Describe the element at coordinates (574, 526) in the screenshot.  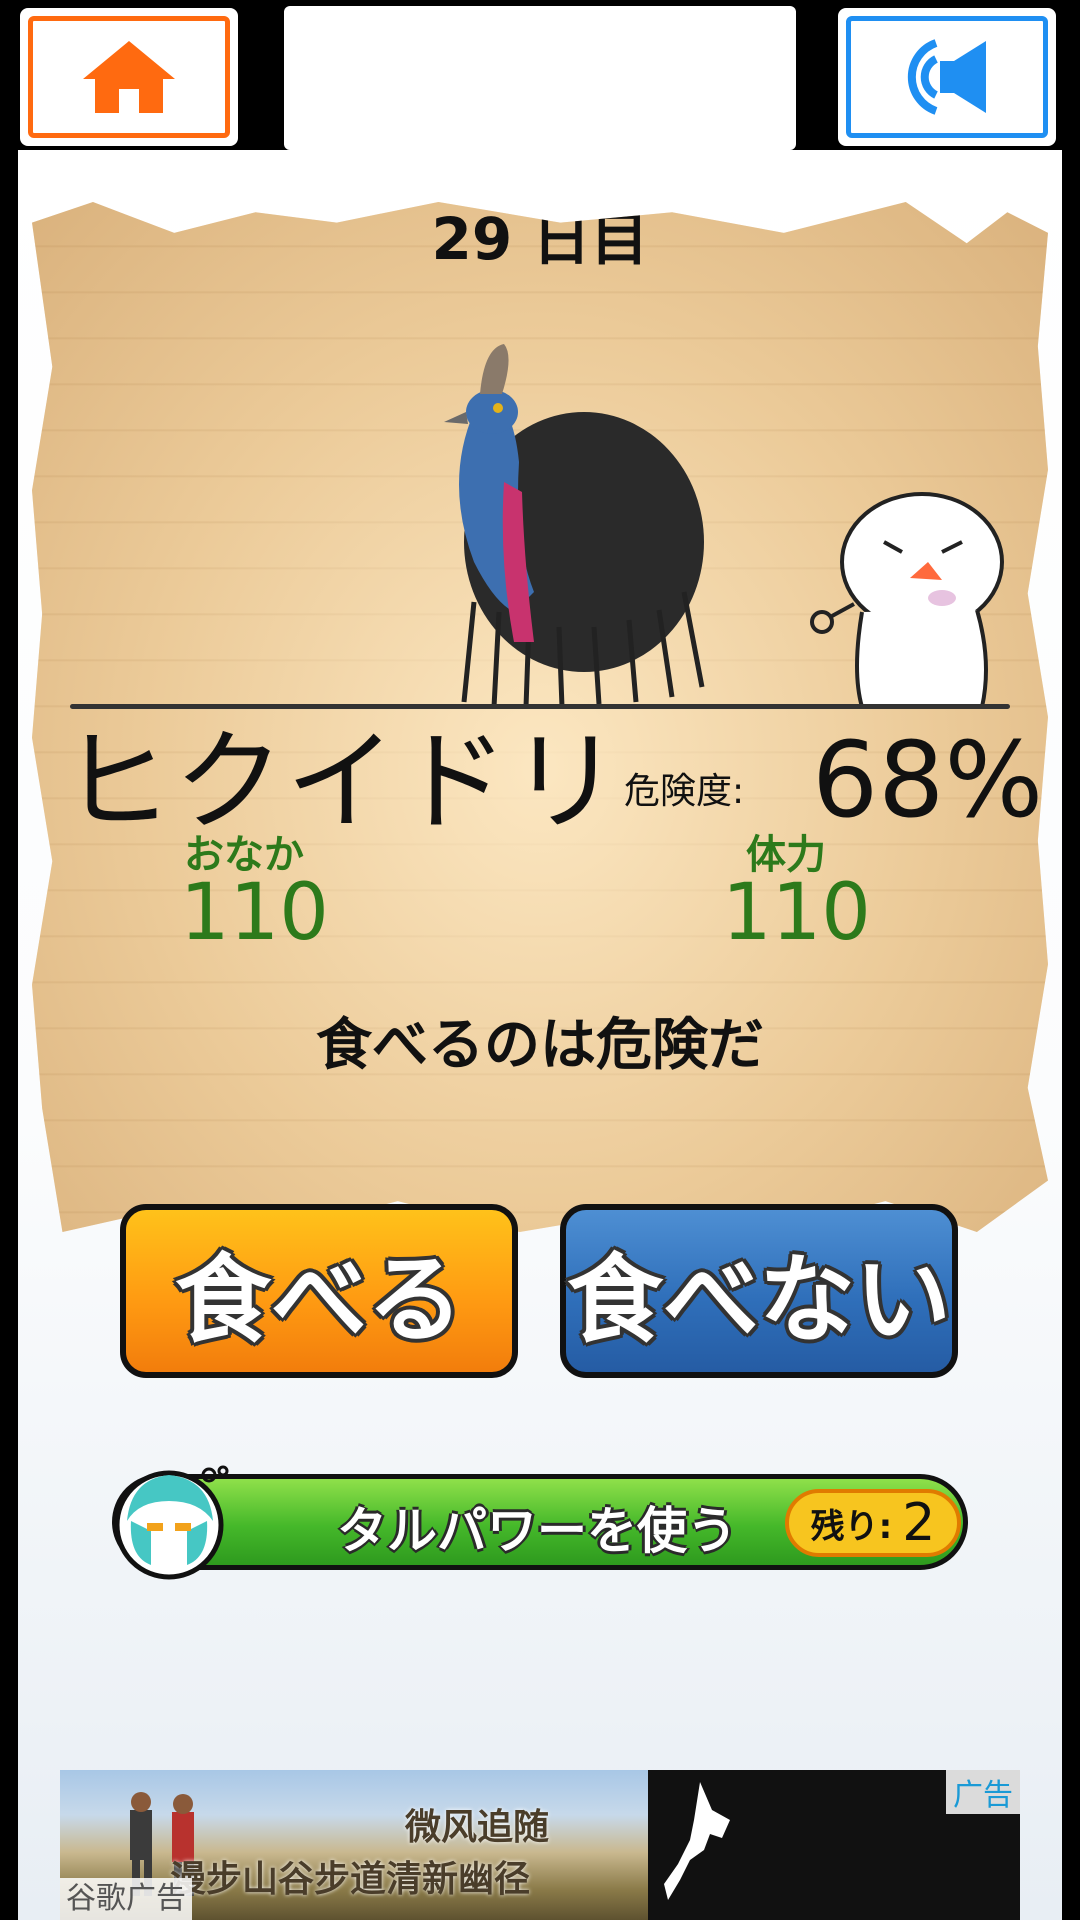
I see `cassowary-illustration` at that location.